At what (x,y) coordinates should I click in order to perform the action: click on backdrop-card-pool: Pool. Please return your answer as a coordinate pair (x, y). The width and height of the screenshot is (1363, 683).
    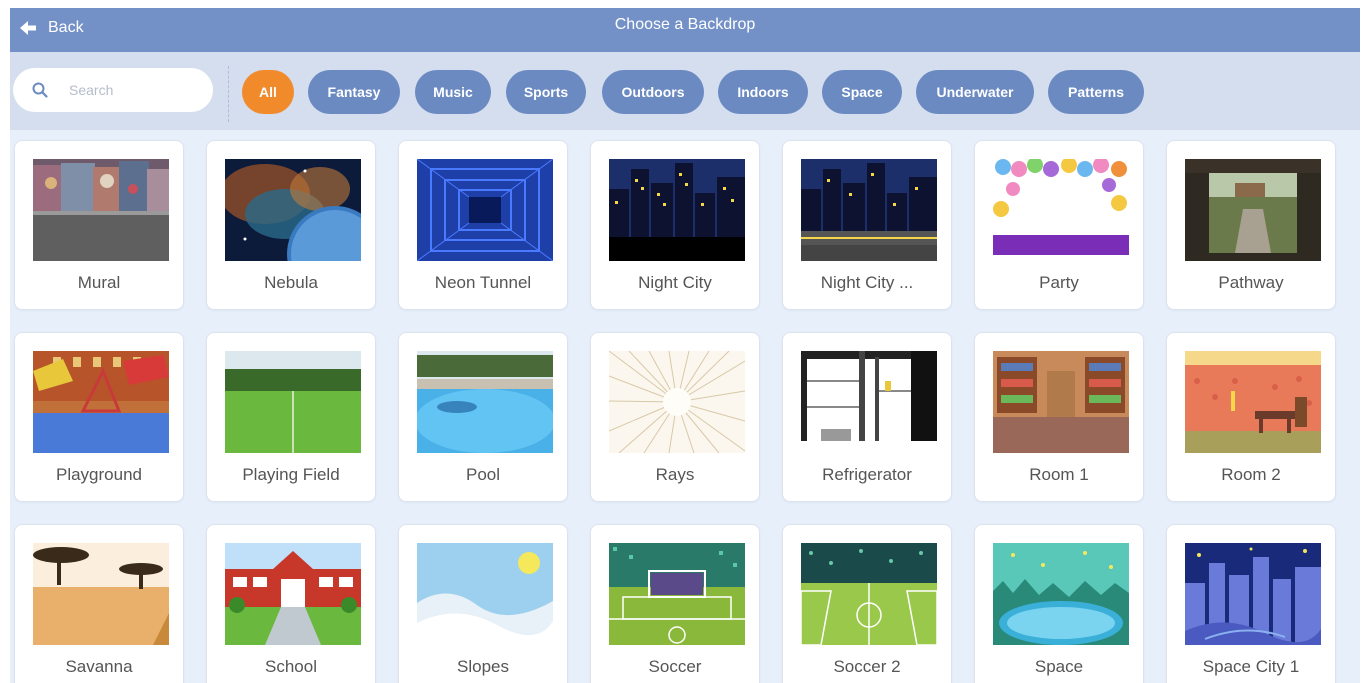
    Looking at the image, I should click on (483, 417).